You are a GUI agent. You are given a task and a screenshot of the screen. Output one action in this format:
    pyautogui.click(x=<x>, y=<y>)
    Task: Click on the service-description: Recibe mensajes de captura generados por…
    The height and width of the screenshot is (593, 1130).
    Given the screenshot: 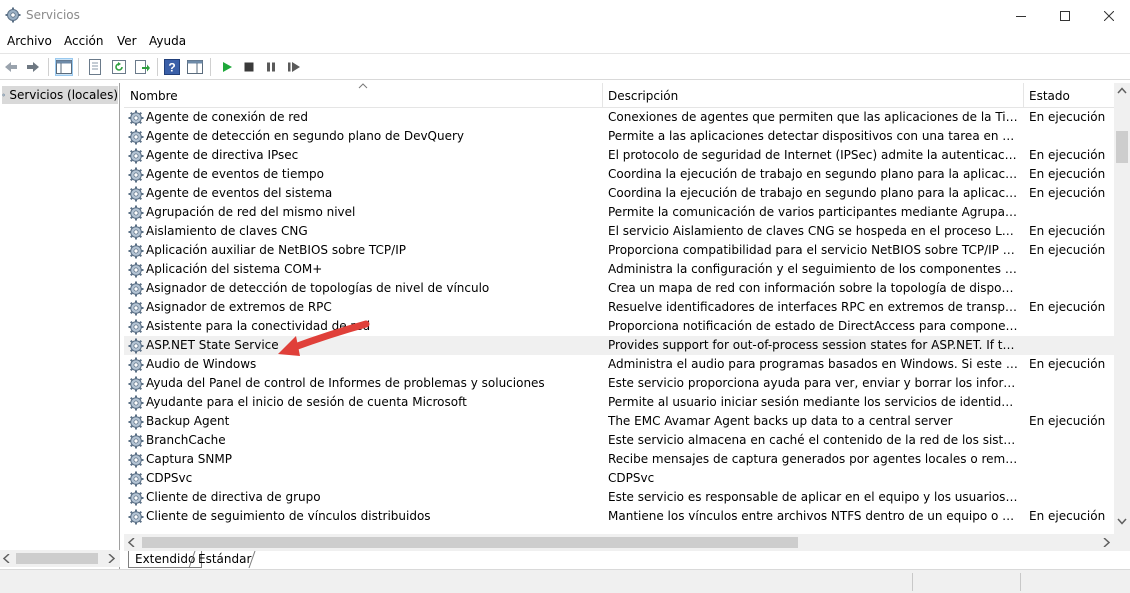 What is the action you would take?
    pyautogui.click(x=813, y=459)
    